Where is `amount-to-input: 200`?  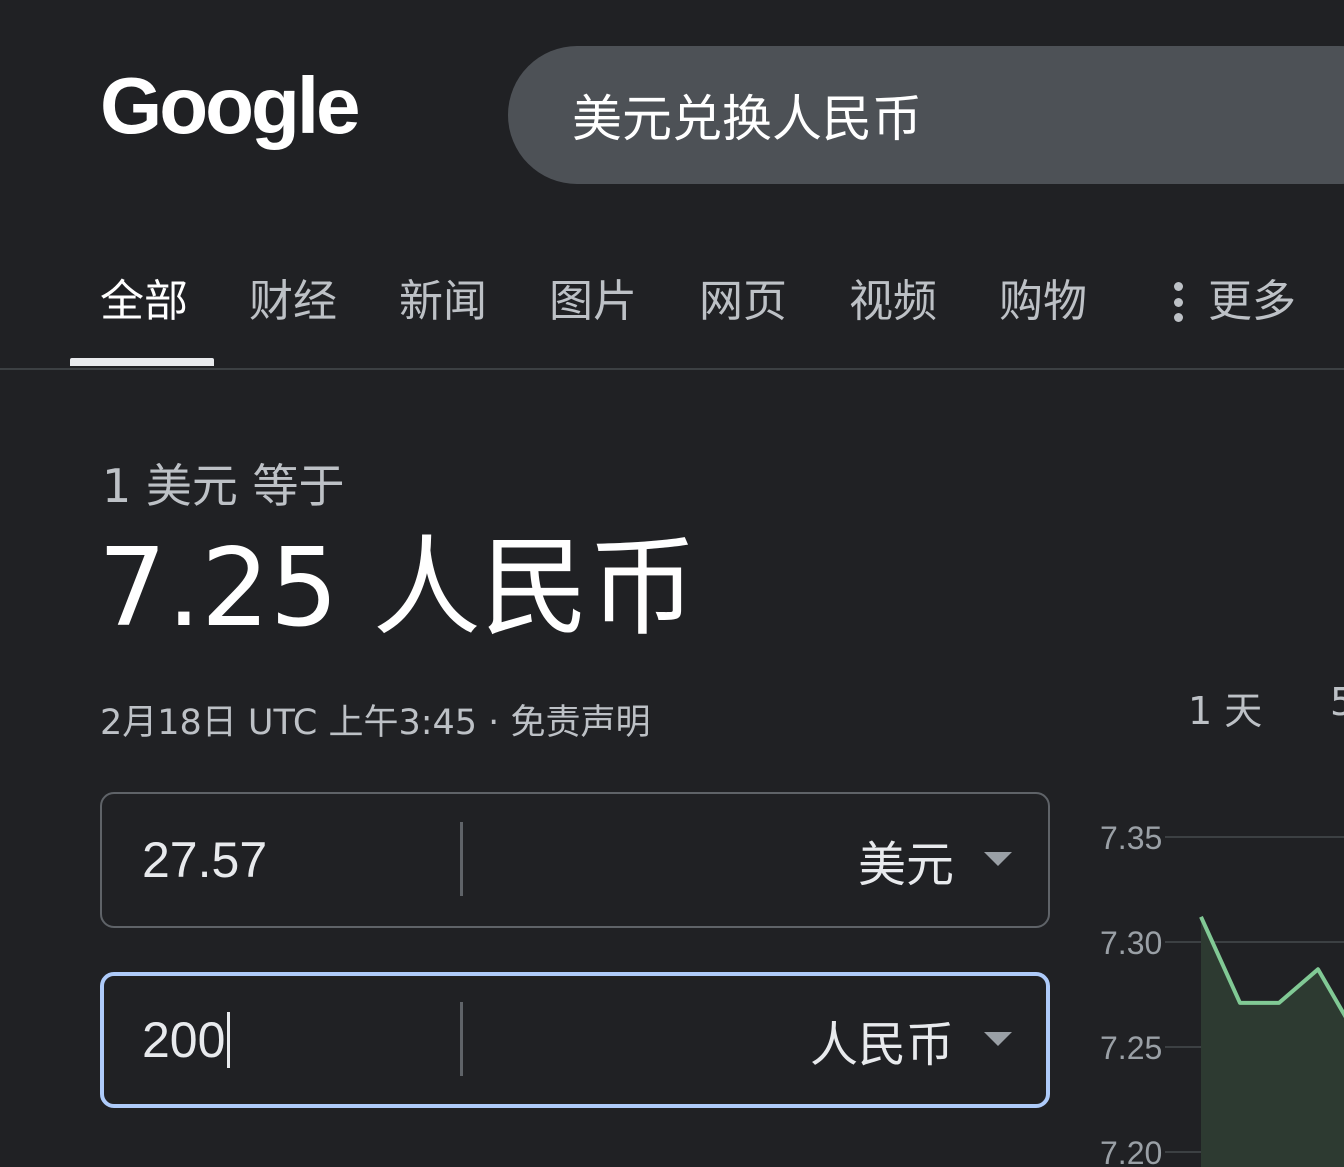
amount-to-input: 200 is located at coordinates (186, 1040).